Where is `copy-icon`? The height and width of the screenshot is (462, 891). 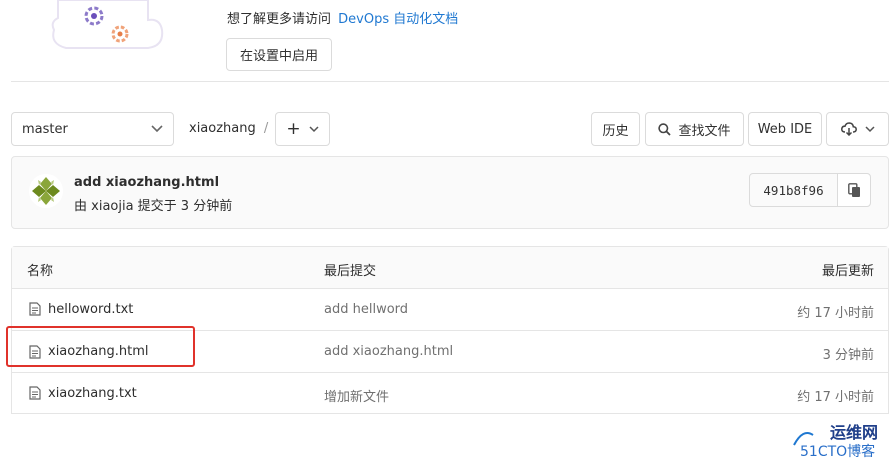
copy-icon is located at coordinates (854, 190).